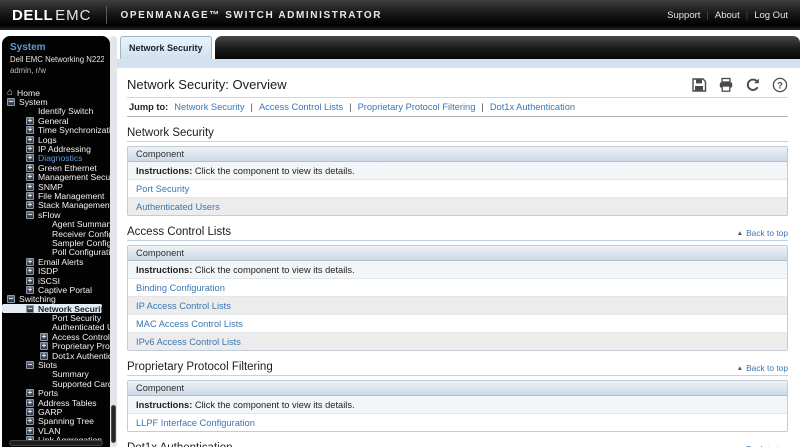  I want to click on print-icon, so click(726, 85).